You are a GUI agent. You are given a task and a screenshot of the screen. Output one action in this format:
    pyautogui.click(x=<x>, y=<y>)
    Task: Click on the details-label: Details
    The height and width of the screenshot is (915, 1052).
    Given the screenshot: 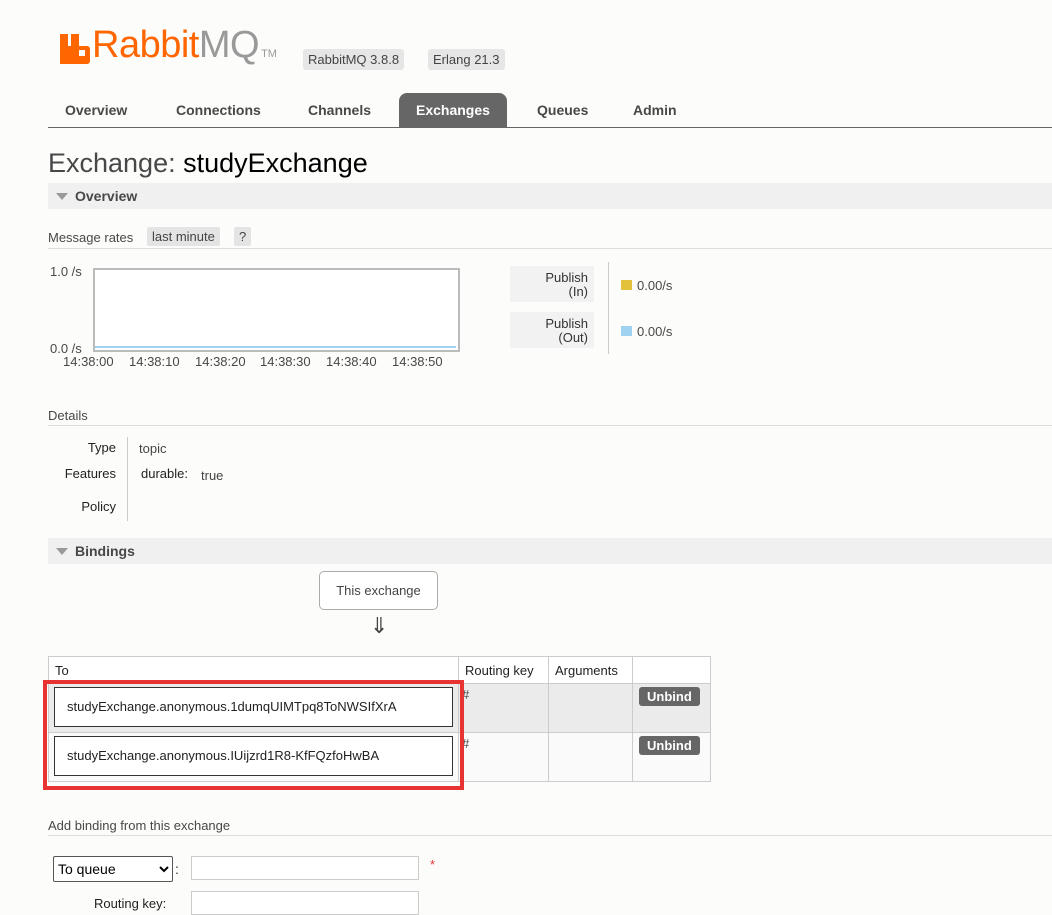 What is the action you would take?
    pyautogui.click(x=68, y=415)
    